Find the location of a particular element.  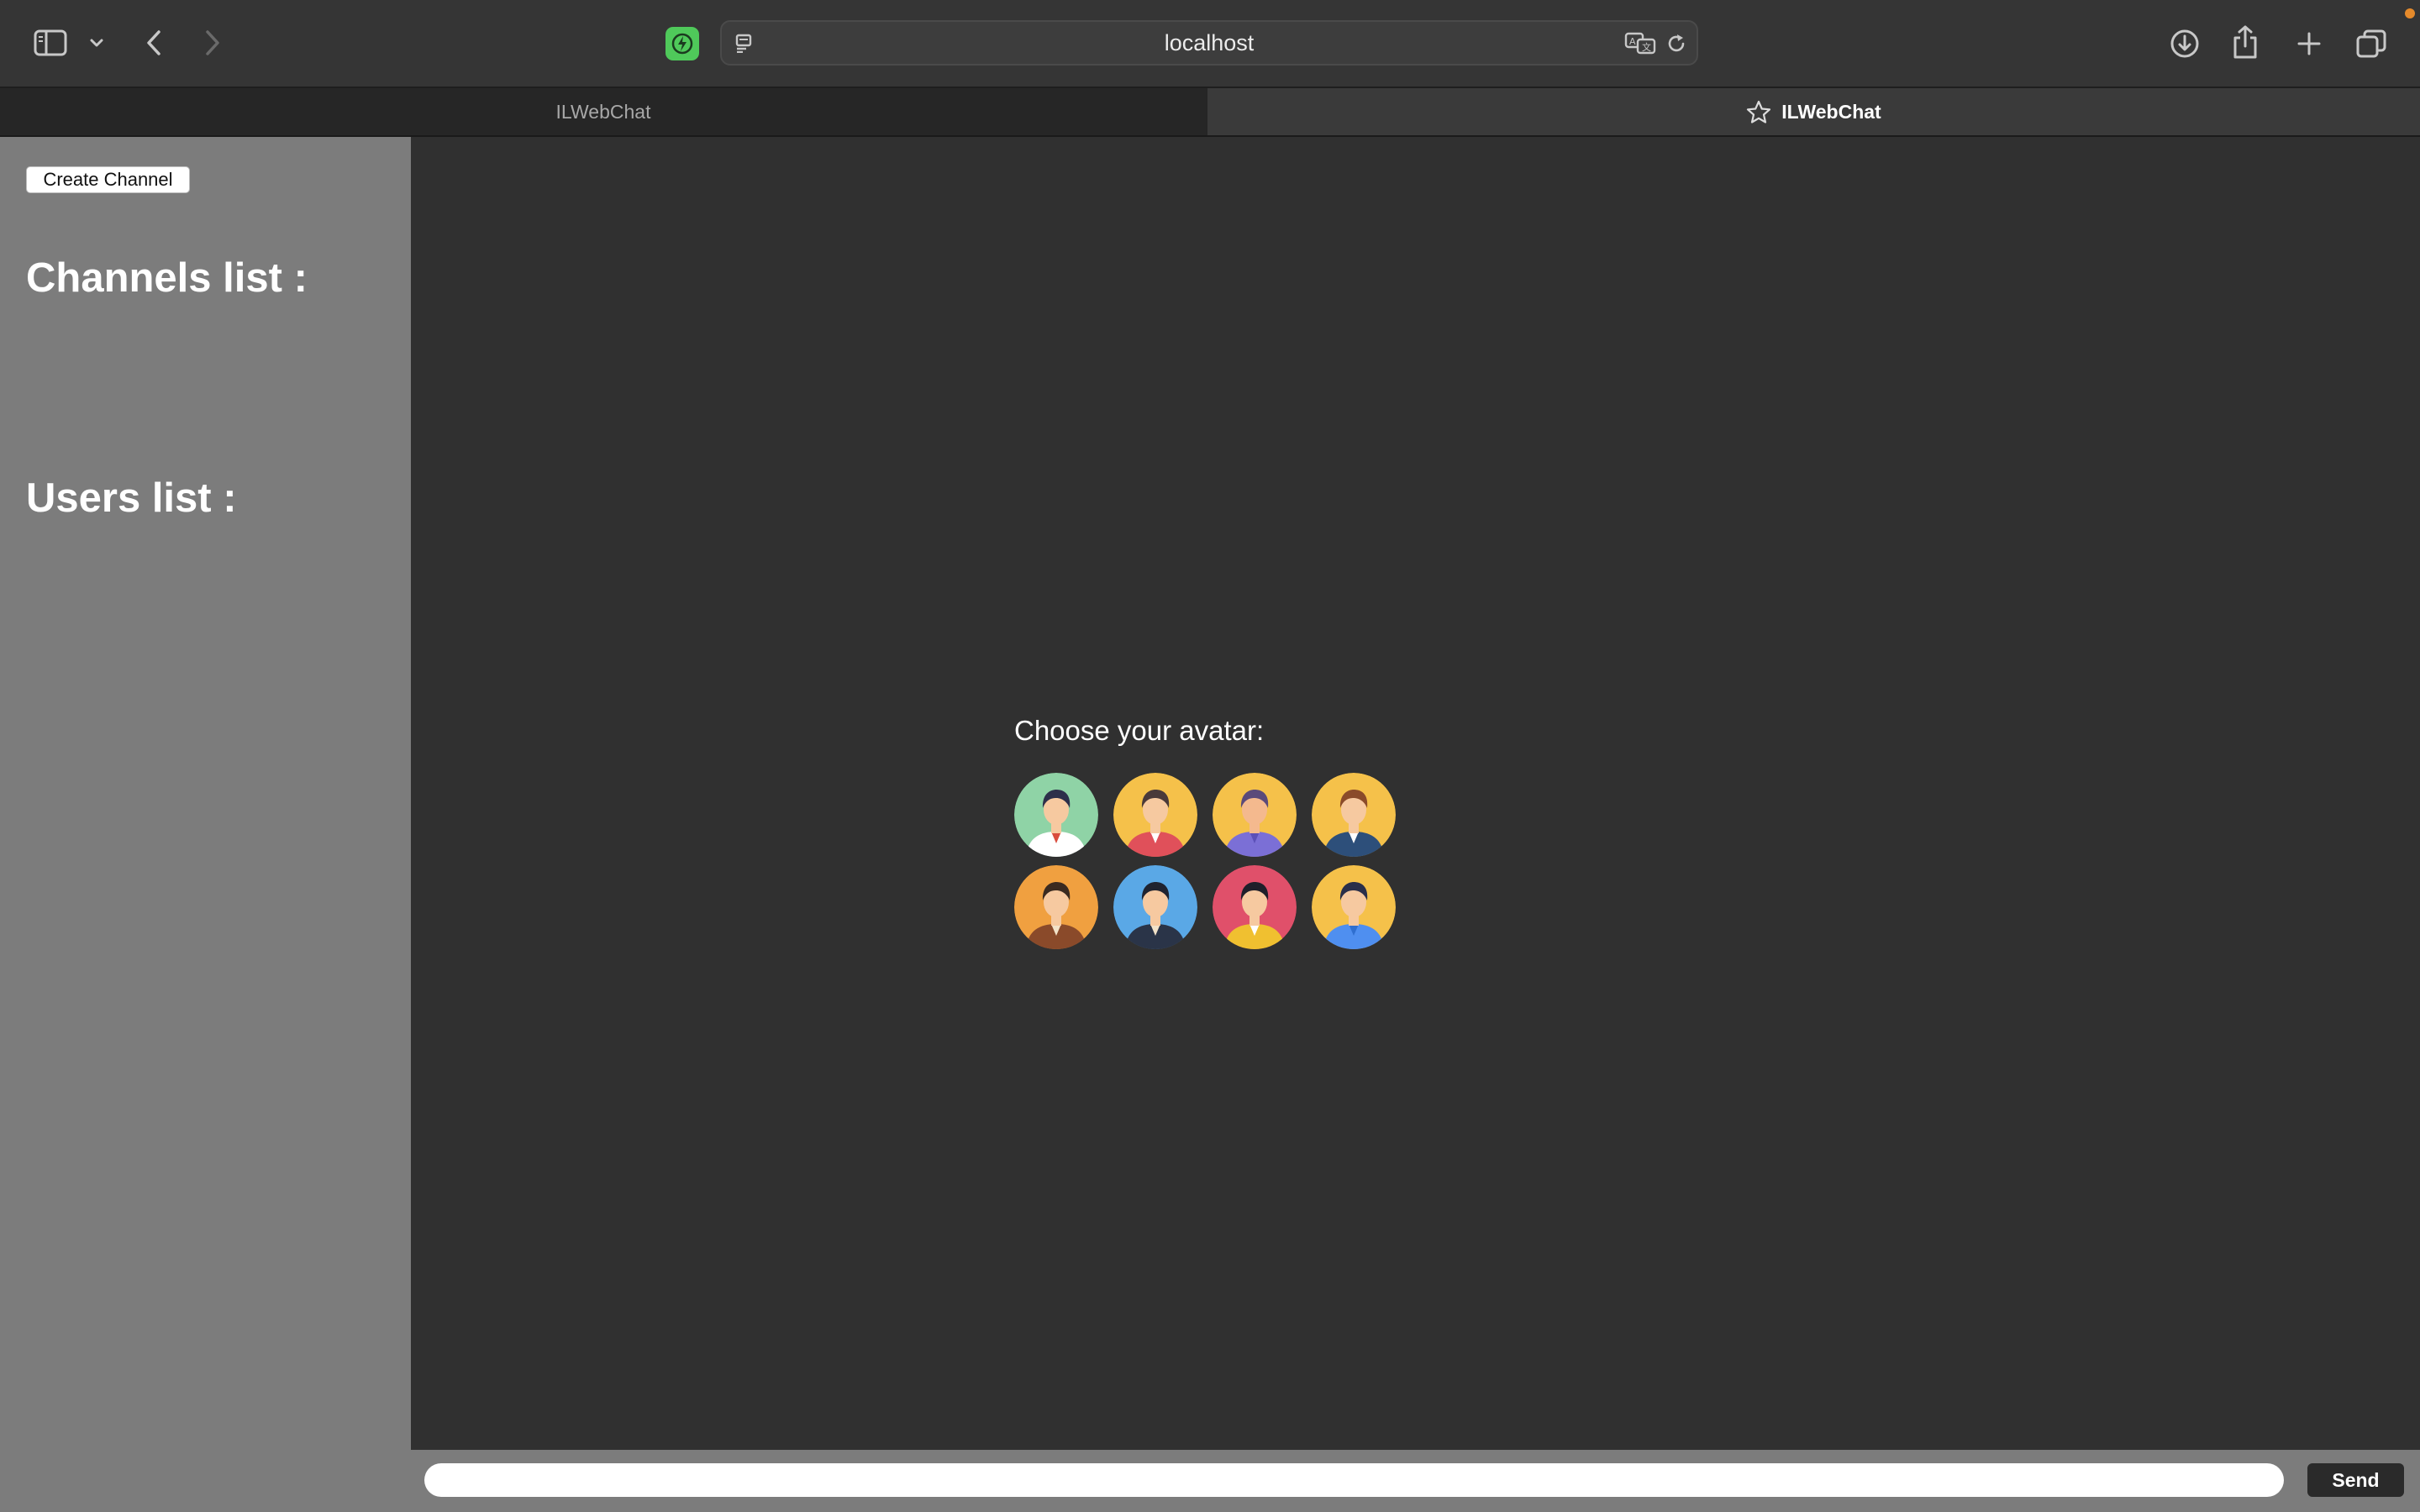

svg-text: 文 is located at coordinates (1647, 47).